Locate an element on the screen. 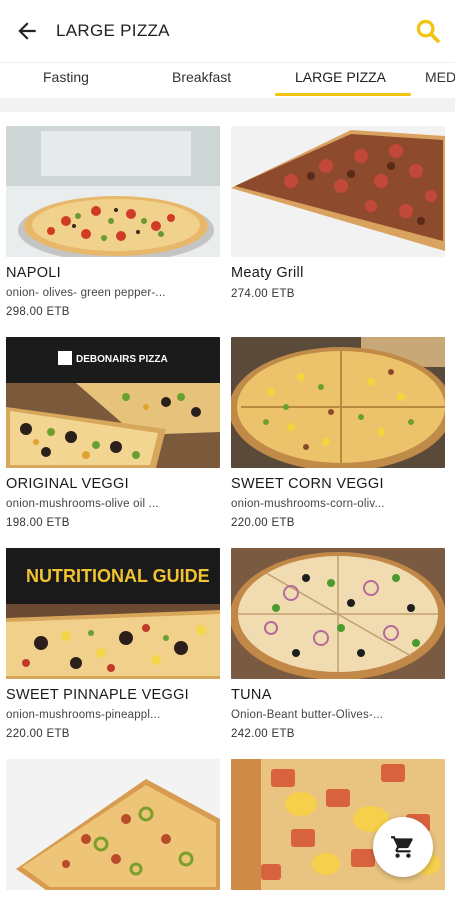 This screenshot has height=900, width=455. product-card: Meaty Grill 274.00 ETB is located at coordinates (338, 213).